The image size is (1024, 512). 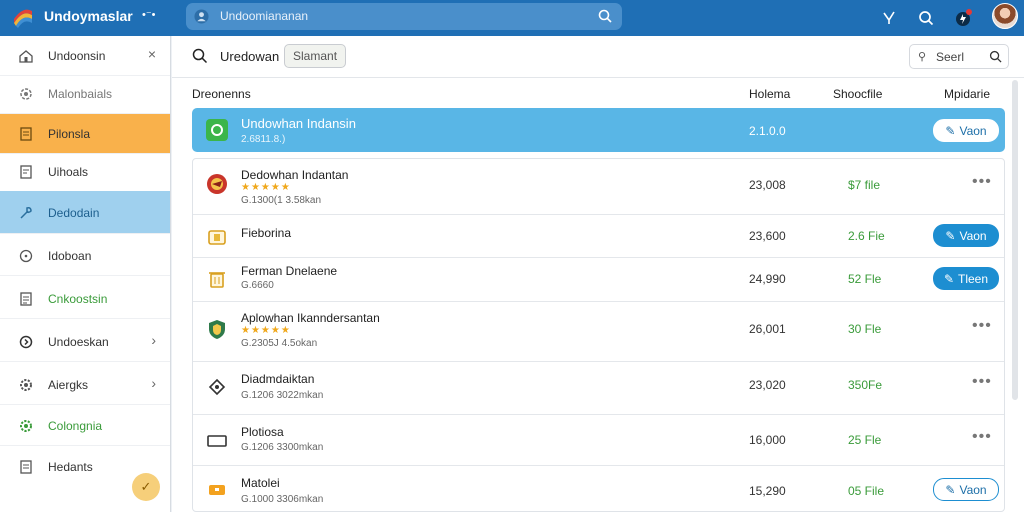 I want to click on filter-chip: Slamant, so click(x=315, y=56).